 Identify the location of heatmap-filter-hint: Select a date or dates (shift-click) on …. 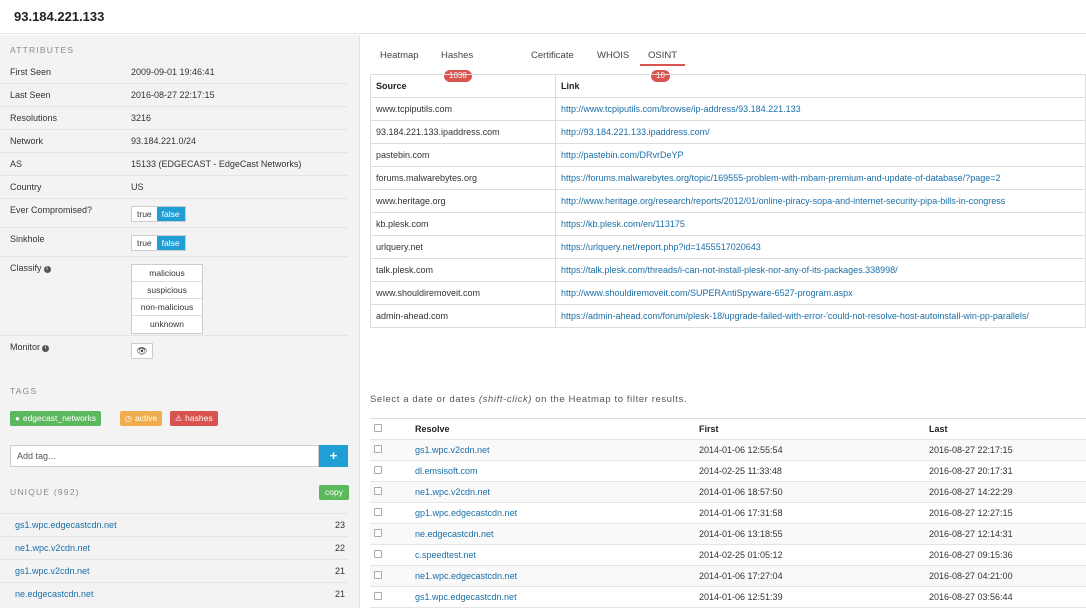
(528, 399).